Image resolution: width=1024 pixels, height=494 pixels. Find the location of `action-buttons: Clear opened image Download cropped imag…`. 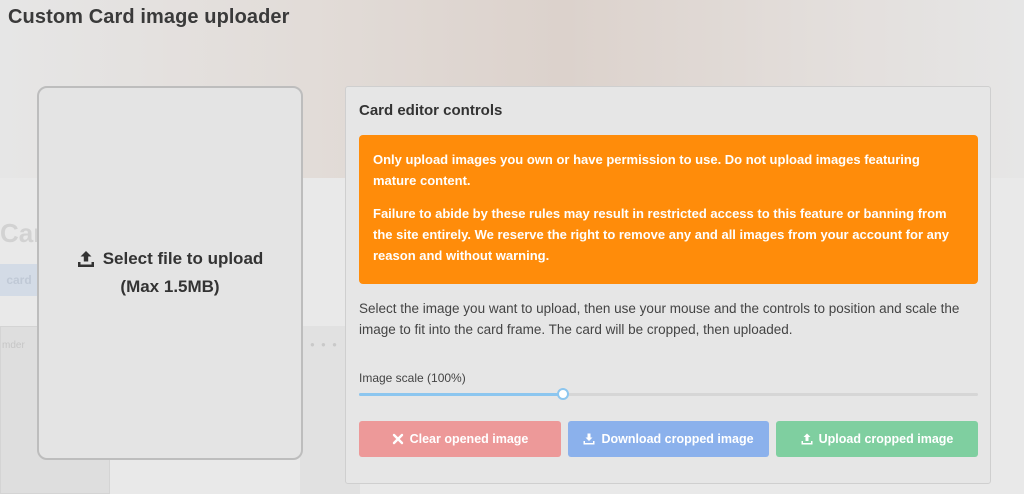

action-buttons: Clear opened image Download cropped imag… is located at coordinates (668, 439).